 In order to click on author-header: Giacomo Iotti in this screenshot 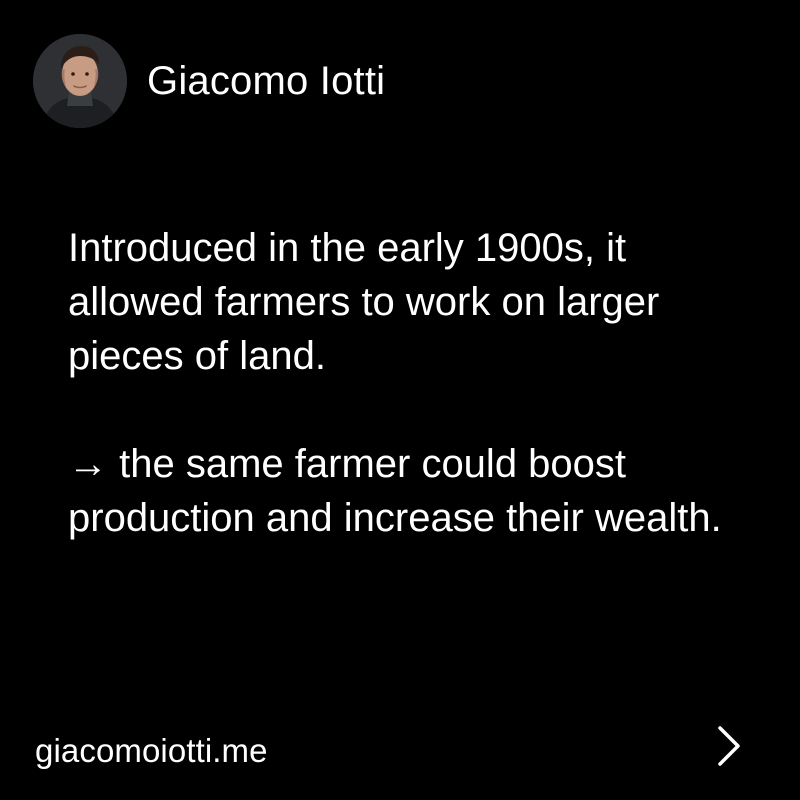, I will do `click(209, 81)`.